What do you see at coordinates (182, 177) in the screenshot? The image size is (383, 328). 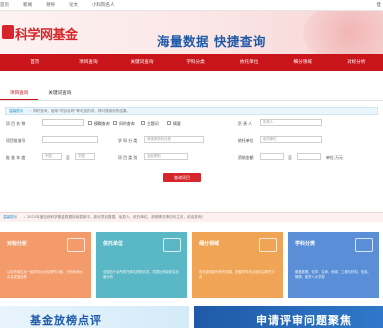 I see `search-submit-button: 查询项目` at bounding box center [182, 177].